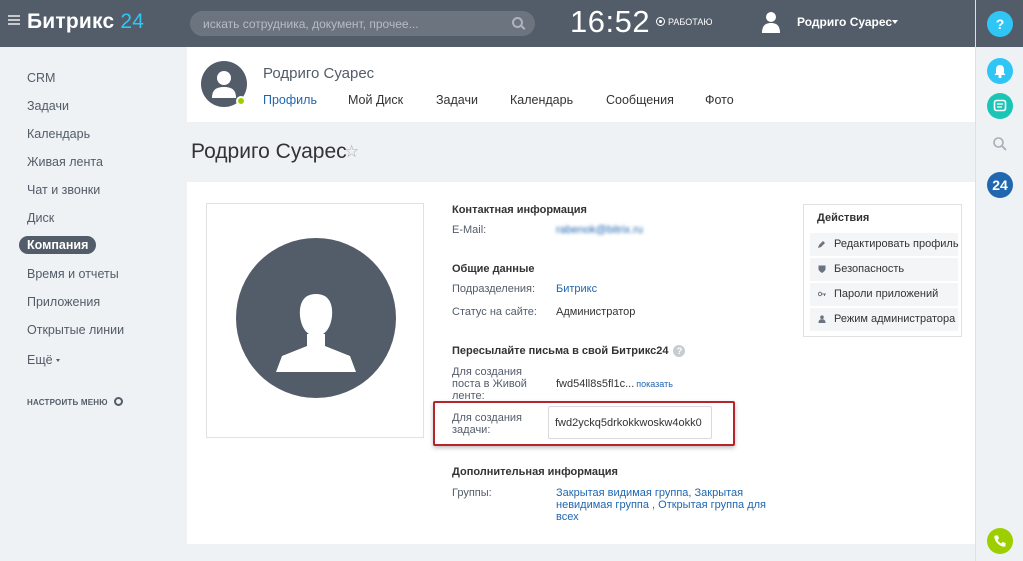 This screenshot has height=561, width=1023. Describe the element at coordinates (290, 100) in the screenshot. I see `tab-profile: Профиль` at that location.